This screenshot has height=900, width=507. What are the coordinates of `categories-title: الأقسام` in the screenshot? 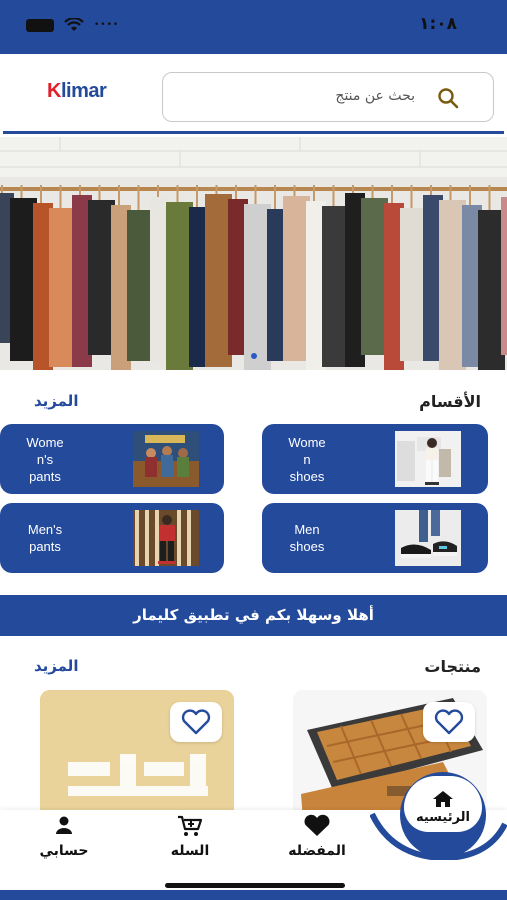 It's located at (450, 401).